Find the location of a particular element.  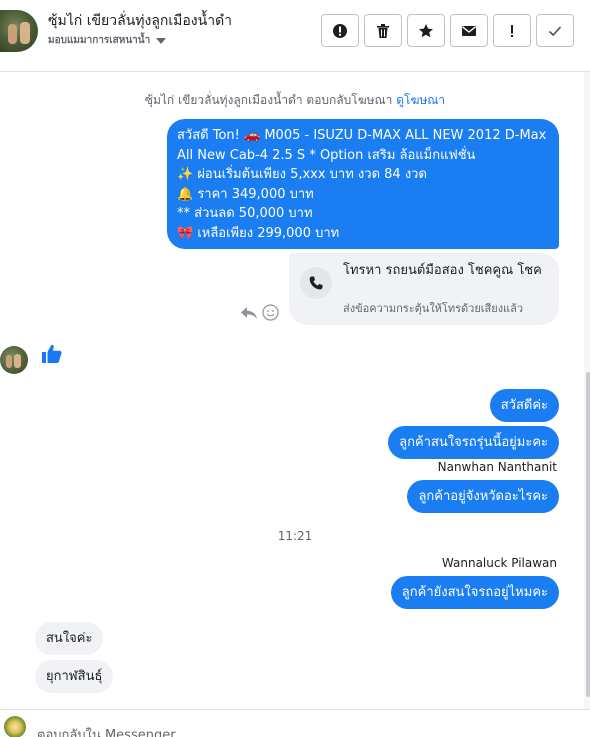

envelope-icon is located at coordinates (469, 30).